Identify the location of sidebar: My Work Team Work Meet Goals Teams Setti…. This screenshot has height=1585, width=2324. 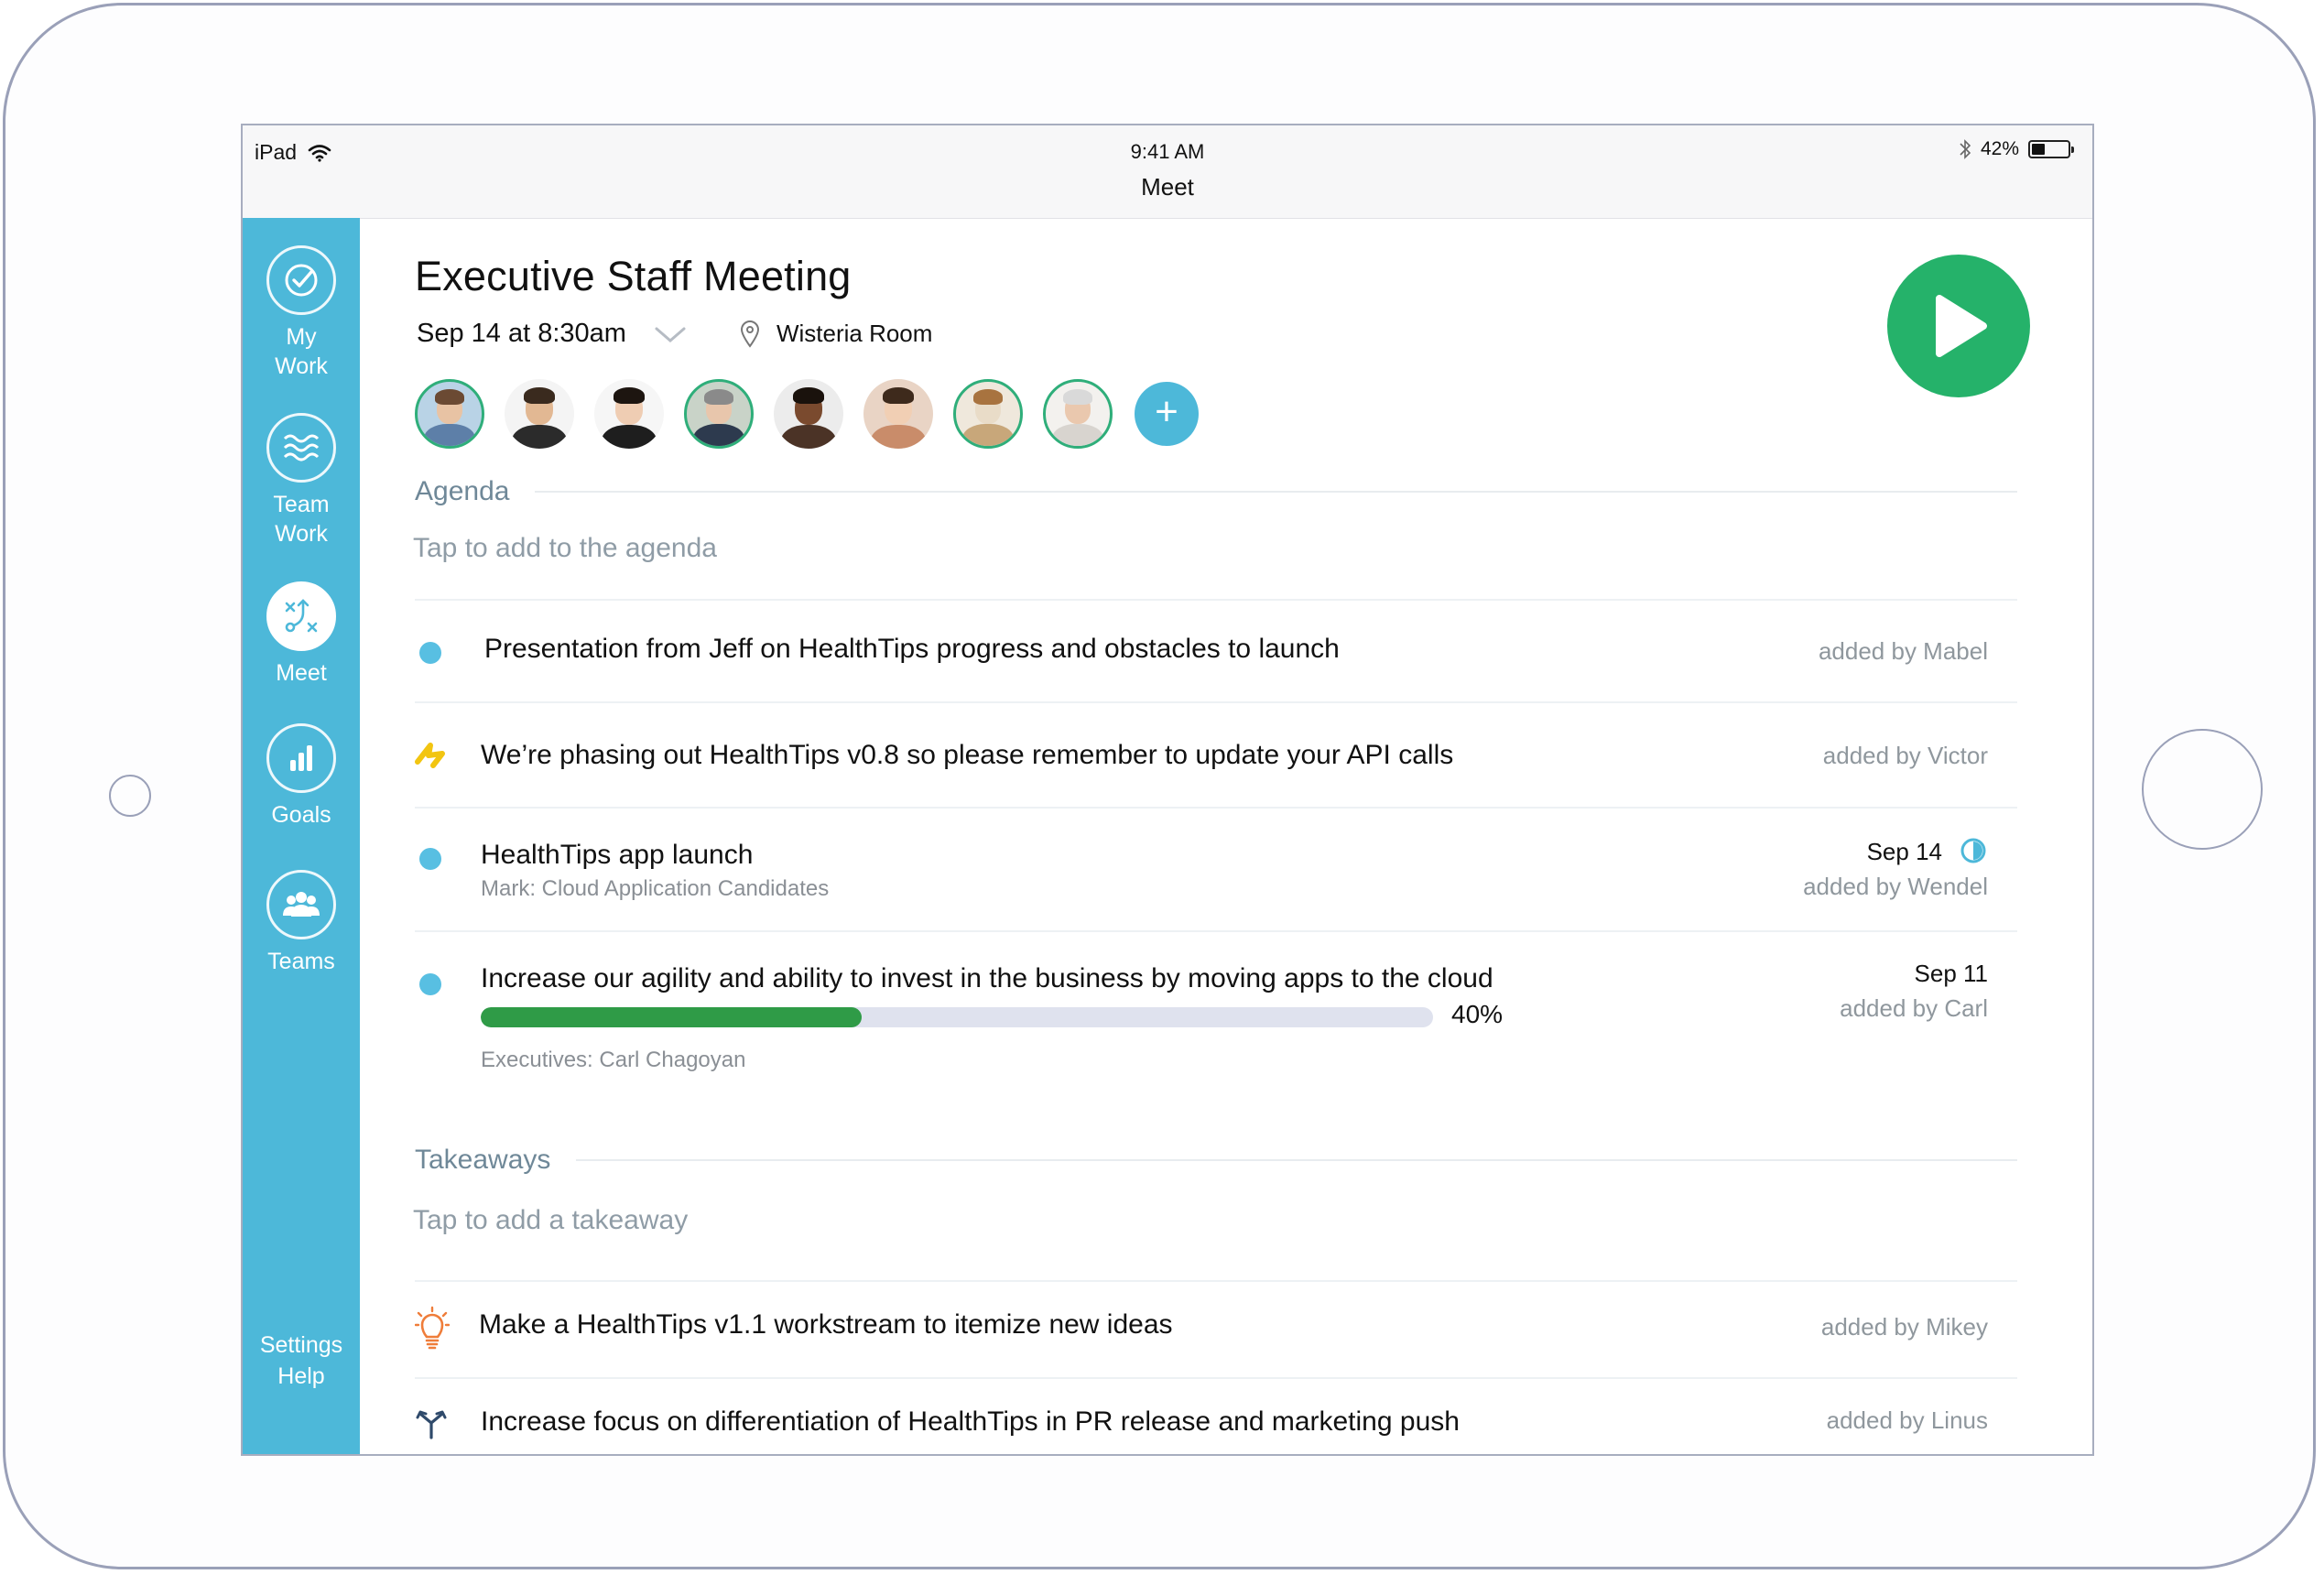
(302, 836).